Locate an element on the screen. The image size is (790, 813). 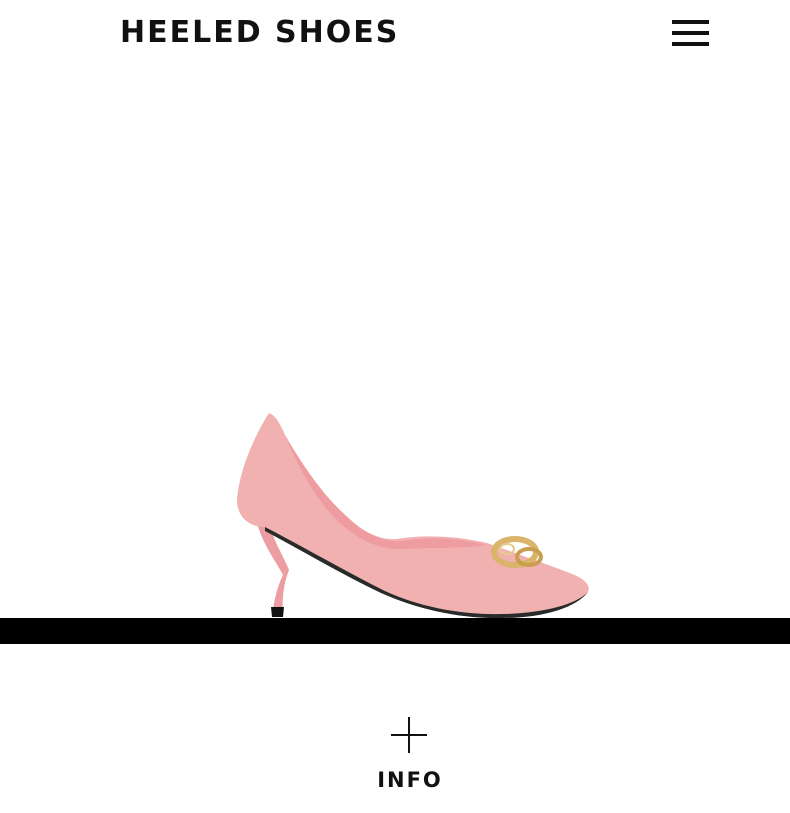
hamburger-menu-icon is located at coordinates (690, 34).